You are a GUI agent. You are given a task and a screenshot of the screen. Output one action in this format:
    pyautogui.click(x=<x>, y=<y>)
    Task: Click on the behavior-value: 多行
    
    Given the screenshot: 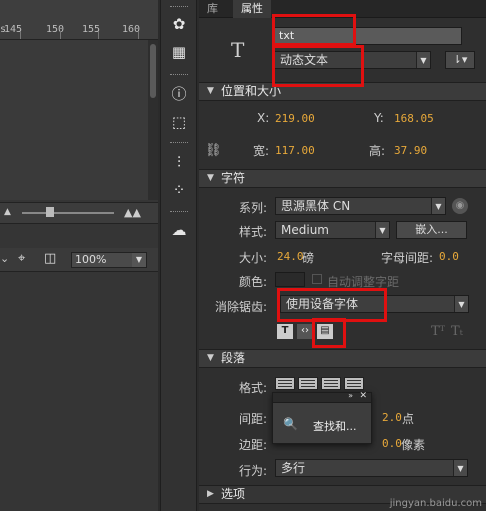 What is the action you would take?
    pyautogui.click(x=293, y=468)
    